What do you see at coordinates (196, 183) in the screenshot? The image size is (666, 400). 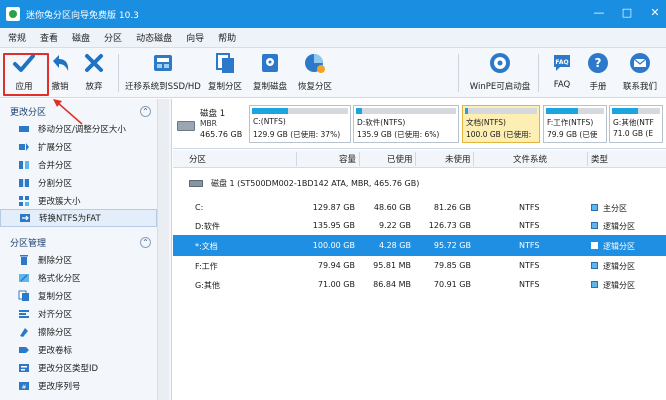 I see `hard-drive-icon` at bounding box center [196, 183].